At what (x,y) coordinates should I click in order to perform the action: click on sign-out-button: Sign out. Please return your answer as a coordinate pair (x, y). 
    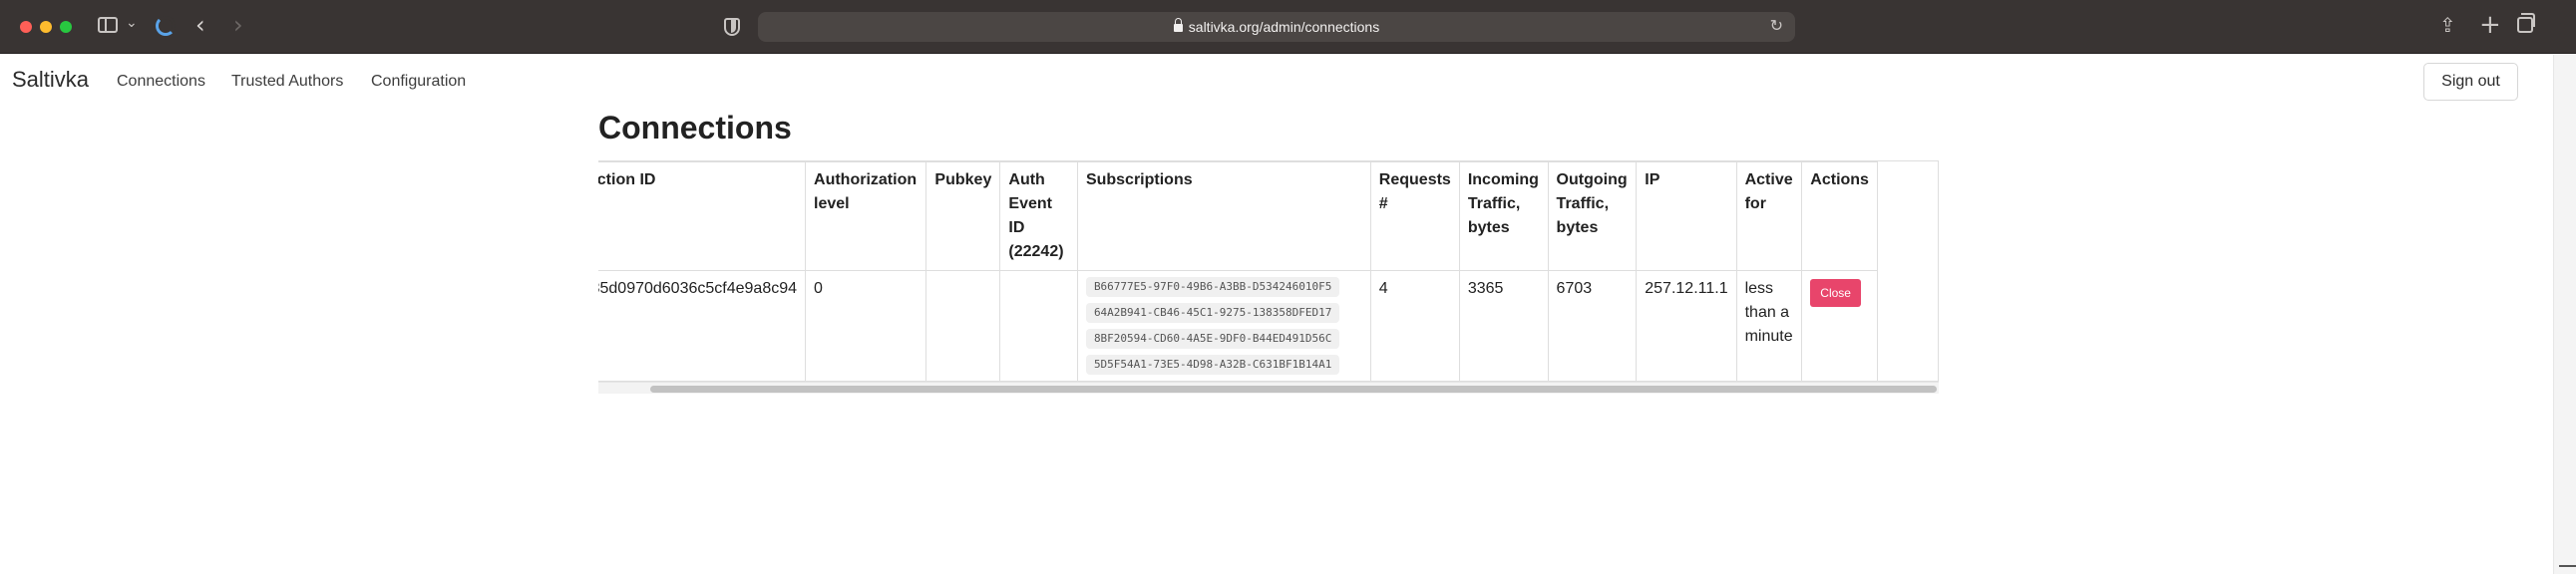
    Looking at the image, I should click on (2470, 82).